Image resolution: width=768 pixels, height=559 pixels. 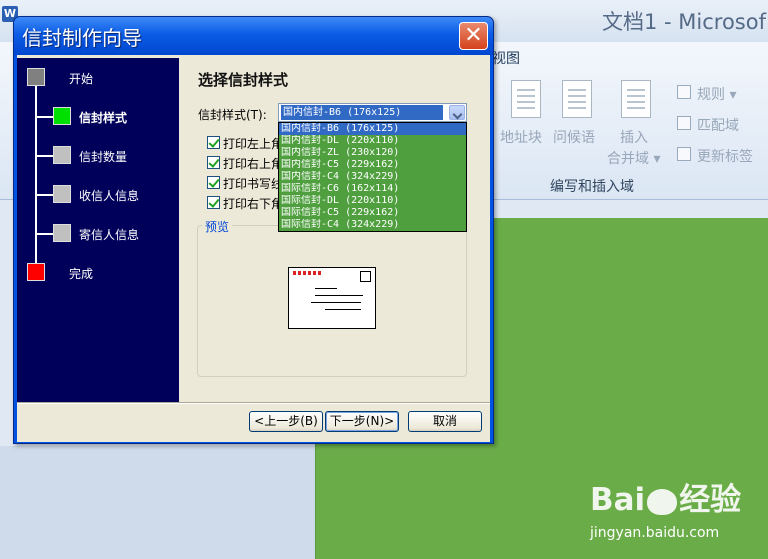 I want to click on list-item: 国际信封-C6 (162x114), so click(x=372, y=189).